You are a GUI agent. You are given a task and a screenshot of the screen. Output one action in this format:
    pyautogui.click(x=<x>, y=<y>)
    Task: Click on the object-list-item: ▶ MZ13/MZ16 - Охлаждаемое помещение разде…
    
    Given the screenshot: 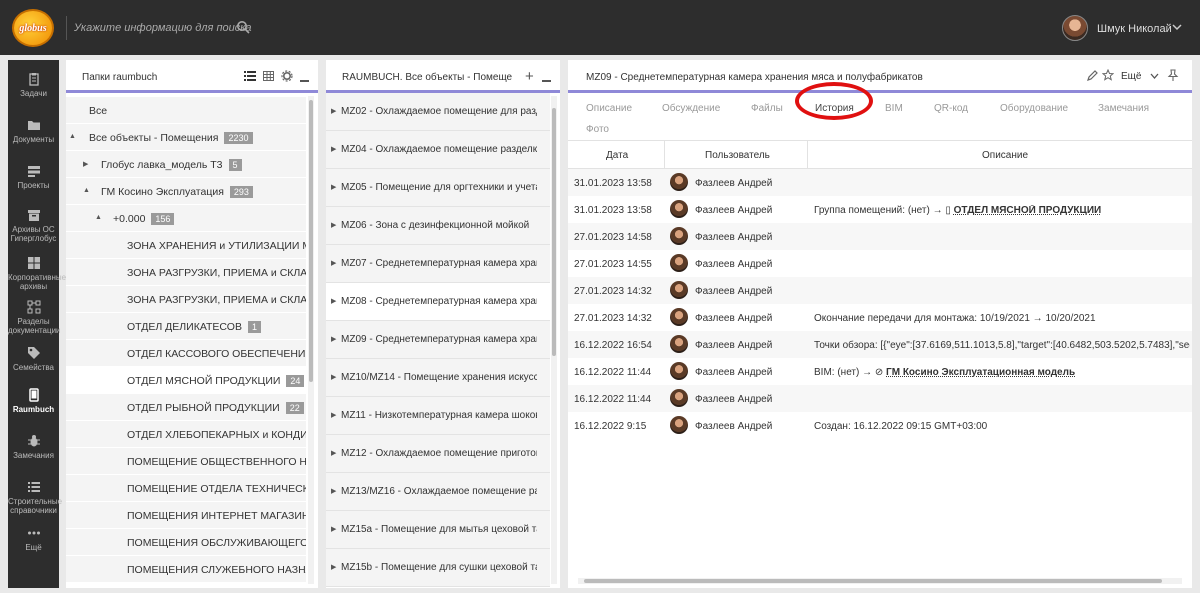 What is the action you would take?
    pyautogui.click(x=438, y=492)
    